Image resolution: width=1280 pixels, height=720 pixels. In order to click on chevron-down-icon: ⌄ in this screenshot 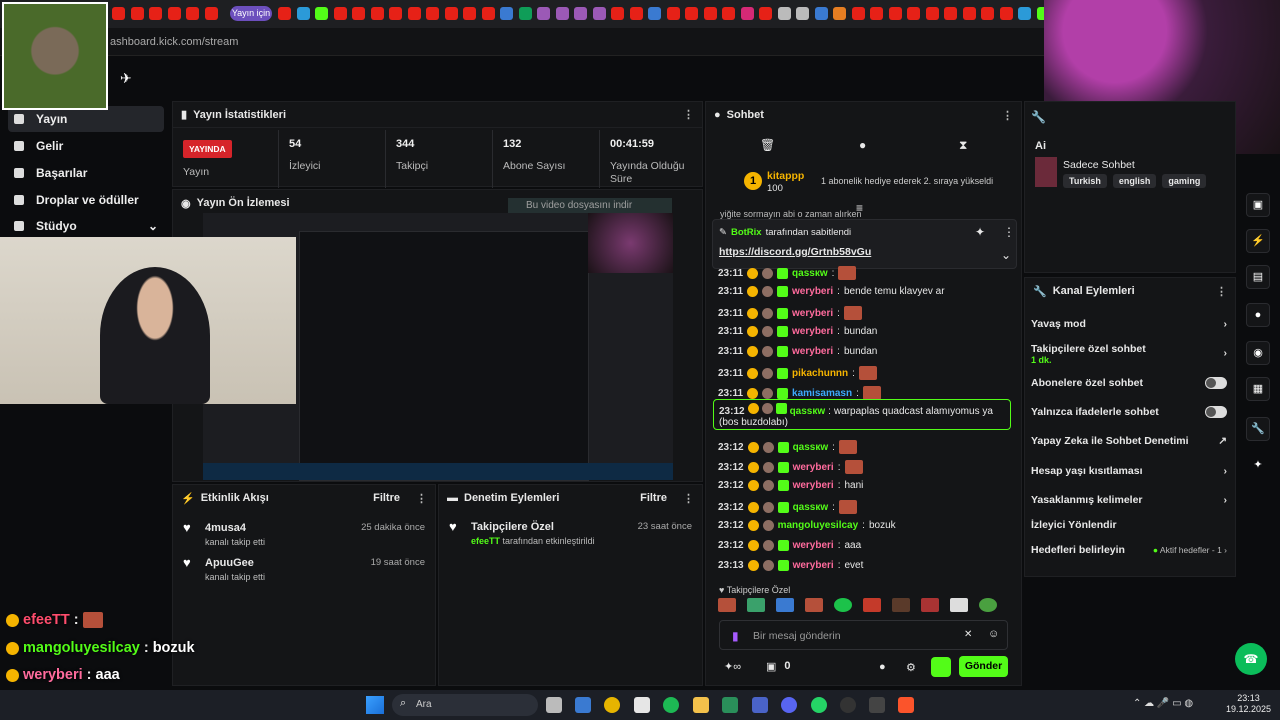, I will do `click(1006, 255)`.